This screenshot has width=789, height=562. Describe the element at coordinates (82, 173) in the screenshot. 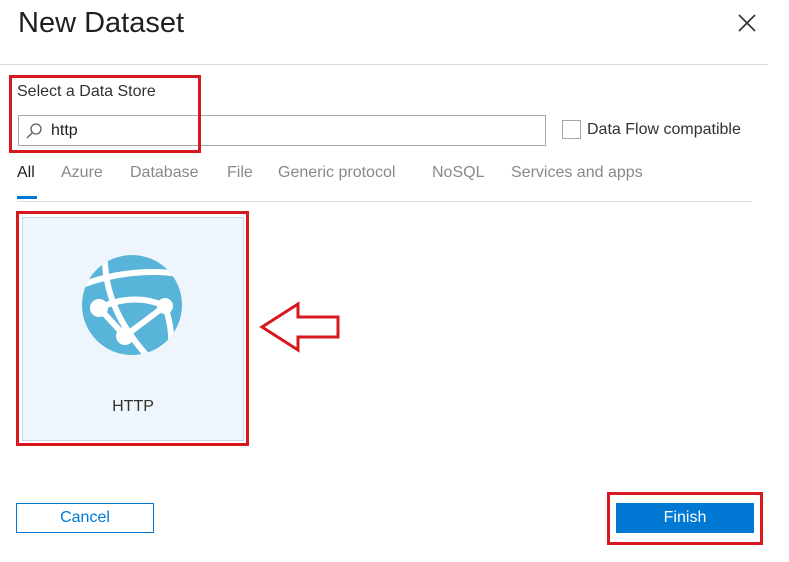

I see `tab-azure: Azure` at that location.